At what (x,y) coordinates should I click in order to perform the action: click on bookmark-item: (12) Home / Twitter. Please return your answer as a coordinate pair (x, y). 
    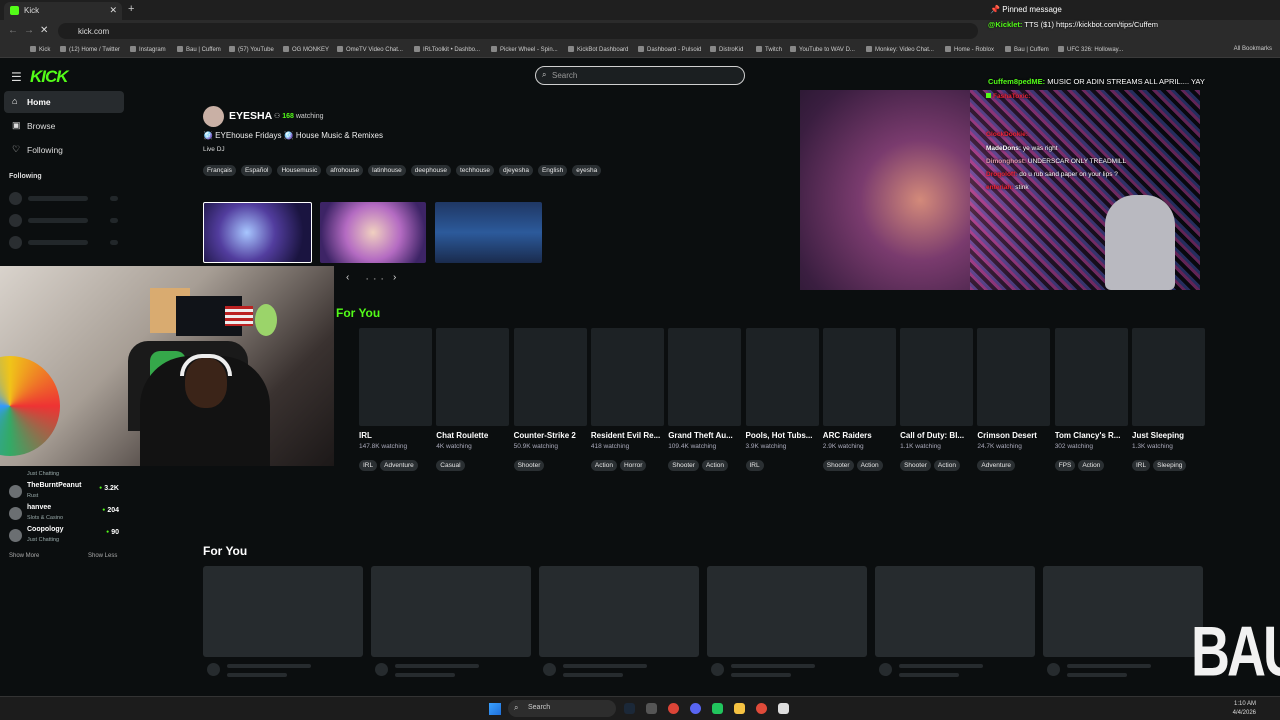
    Looking at the image, I should click on (90, 49).